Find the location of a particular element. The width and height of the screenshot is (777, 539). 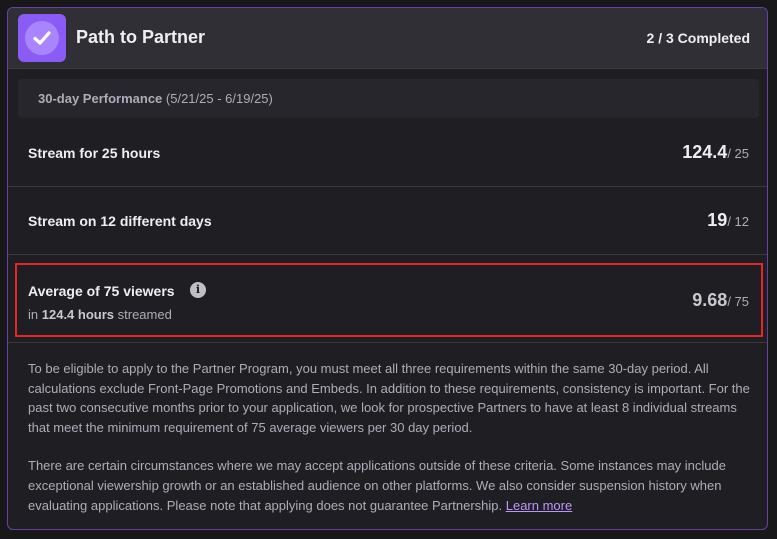

requirement-value: 19 is located at coordinates (717, 220).